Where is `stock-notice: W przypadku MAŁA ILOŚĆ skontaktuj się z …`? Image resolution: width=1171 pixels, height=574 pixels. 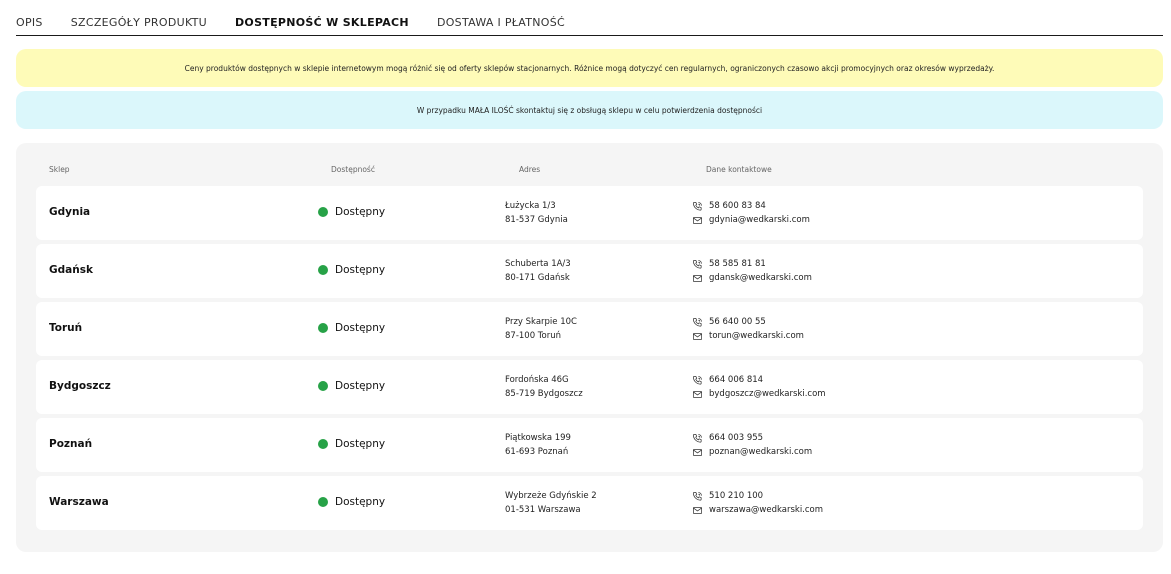 stock-notice: W przypadku MAŁA ILOŚĆ skontaktuj się z … is located at coordinates (589, 110).